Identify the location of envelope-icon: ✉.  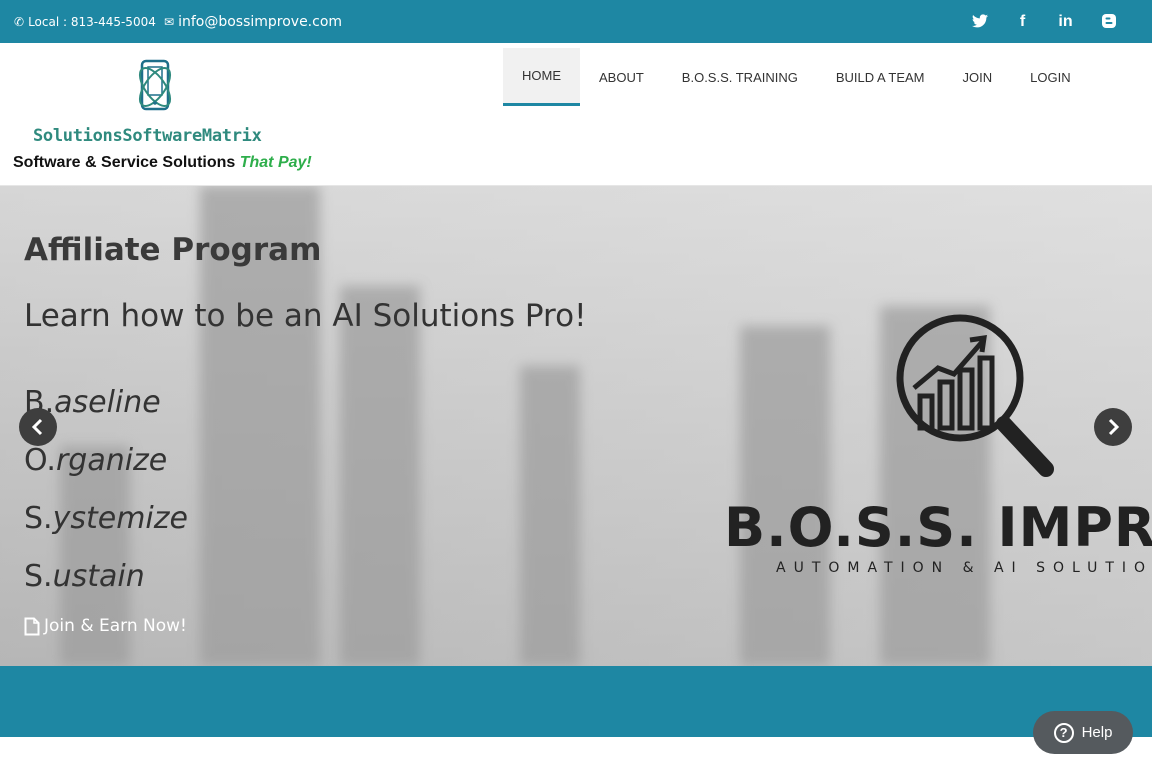
(169, 21).